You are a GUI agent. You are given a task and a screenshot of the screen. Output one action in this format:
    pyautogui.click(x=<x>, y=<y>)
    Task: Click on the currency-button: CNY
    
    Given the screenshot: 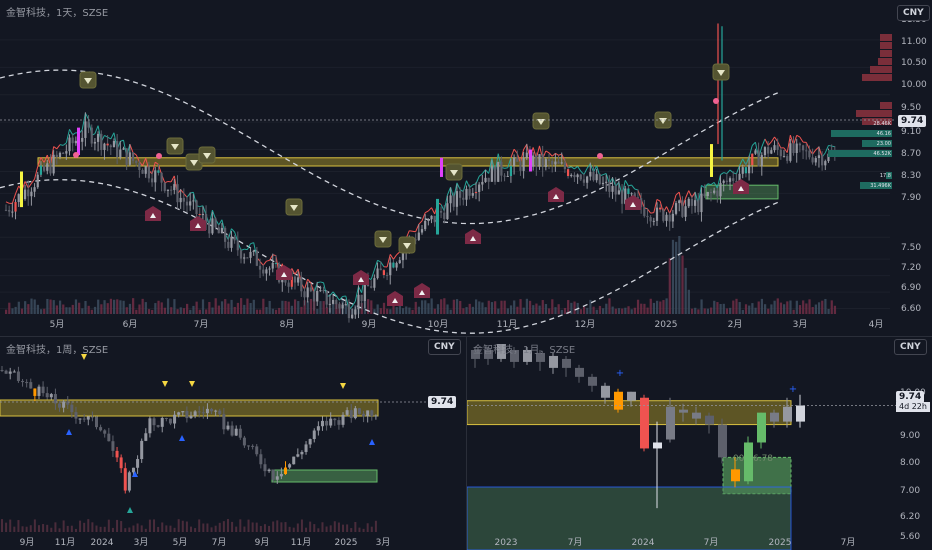 What is the action you would take?
    pyautogui.click(x=913, y=13)
    